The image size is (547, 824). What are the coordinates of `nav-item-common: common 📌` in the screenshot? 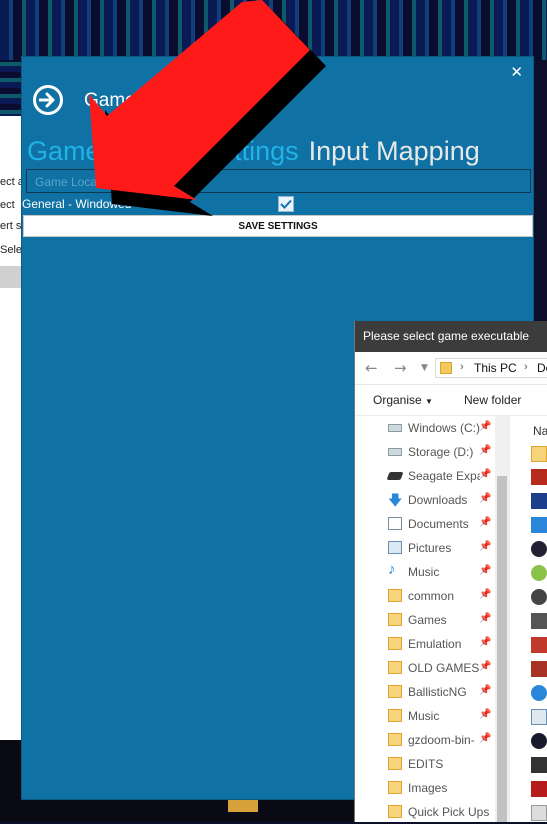 It's located at (425, 596).